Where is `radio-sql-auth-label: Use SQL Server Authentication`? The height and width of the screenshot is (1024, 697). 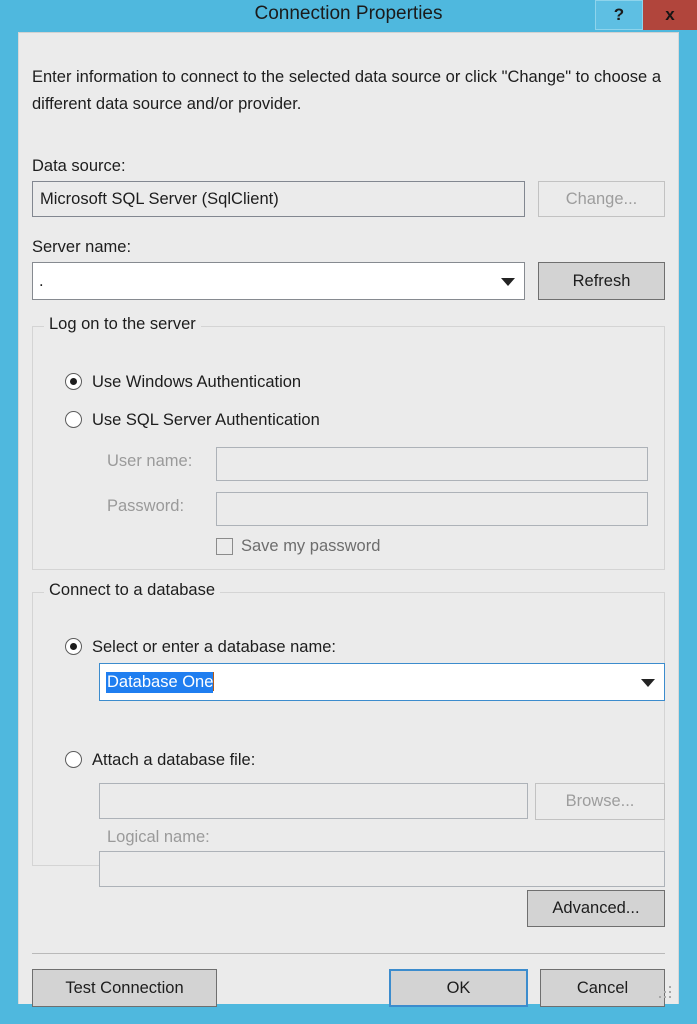
radio-sql-auth-label: Use SQL Server Authentication is located at coordinates (206, 420).